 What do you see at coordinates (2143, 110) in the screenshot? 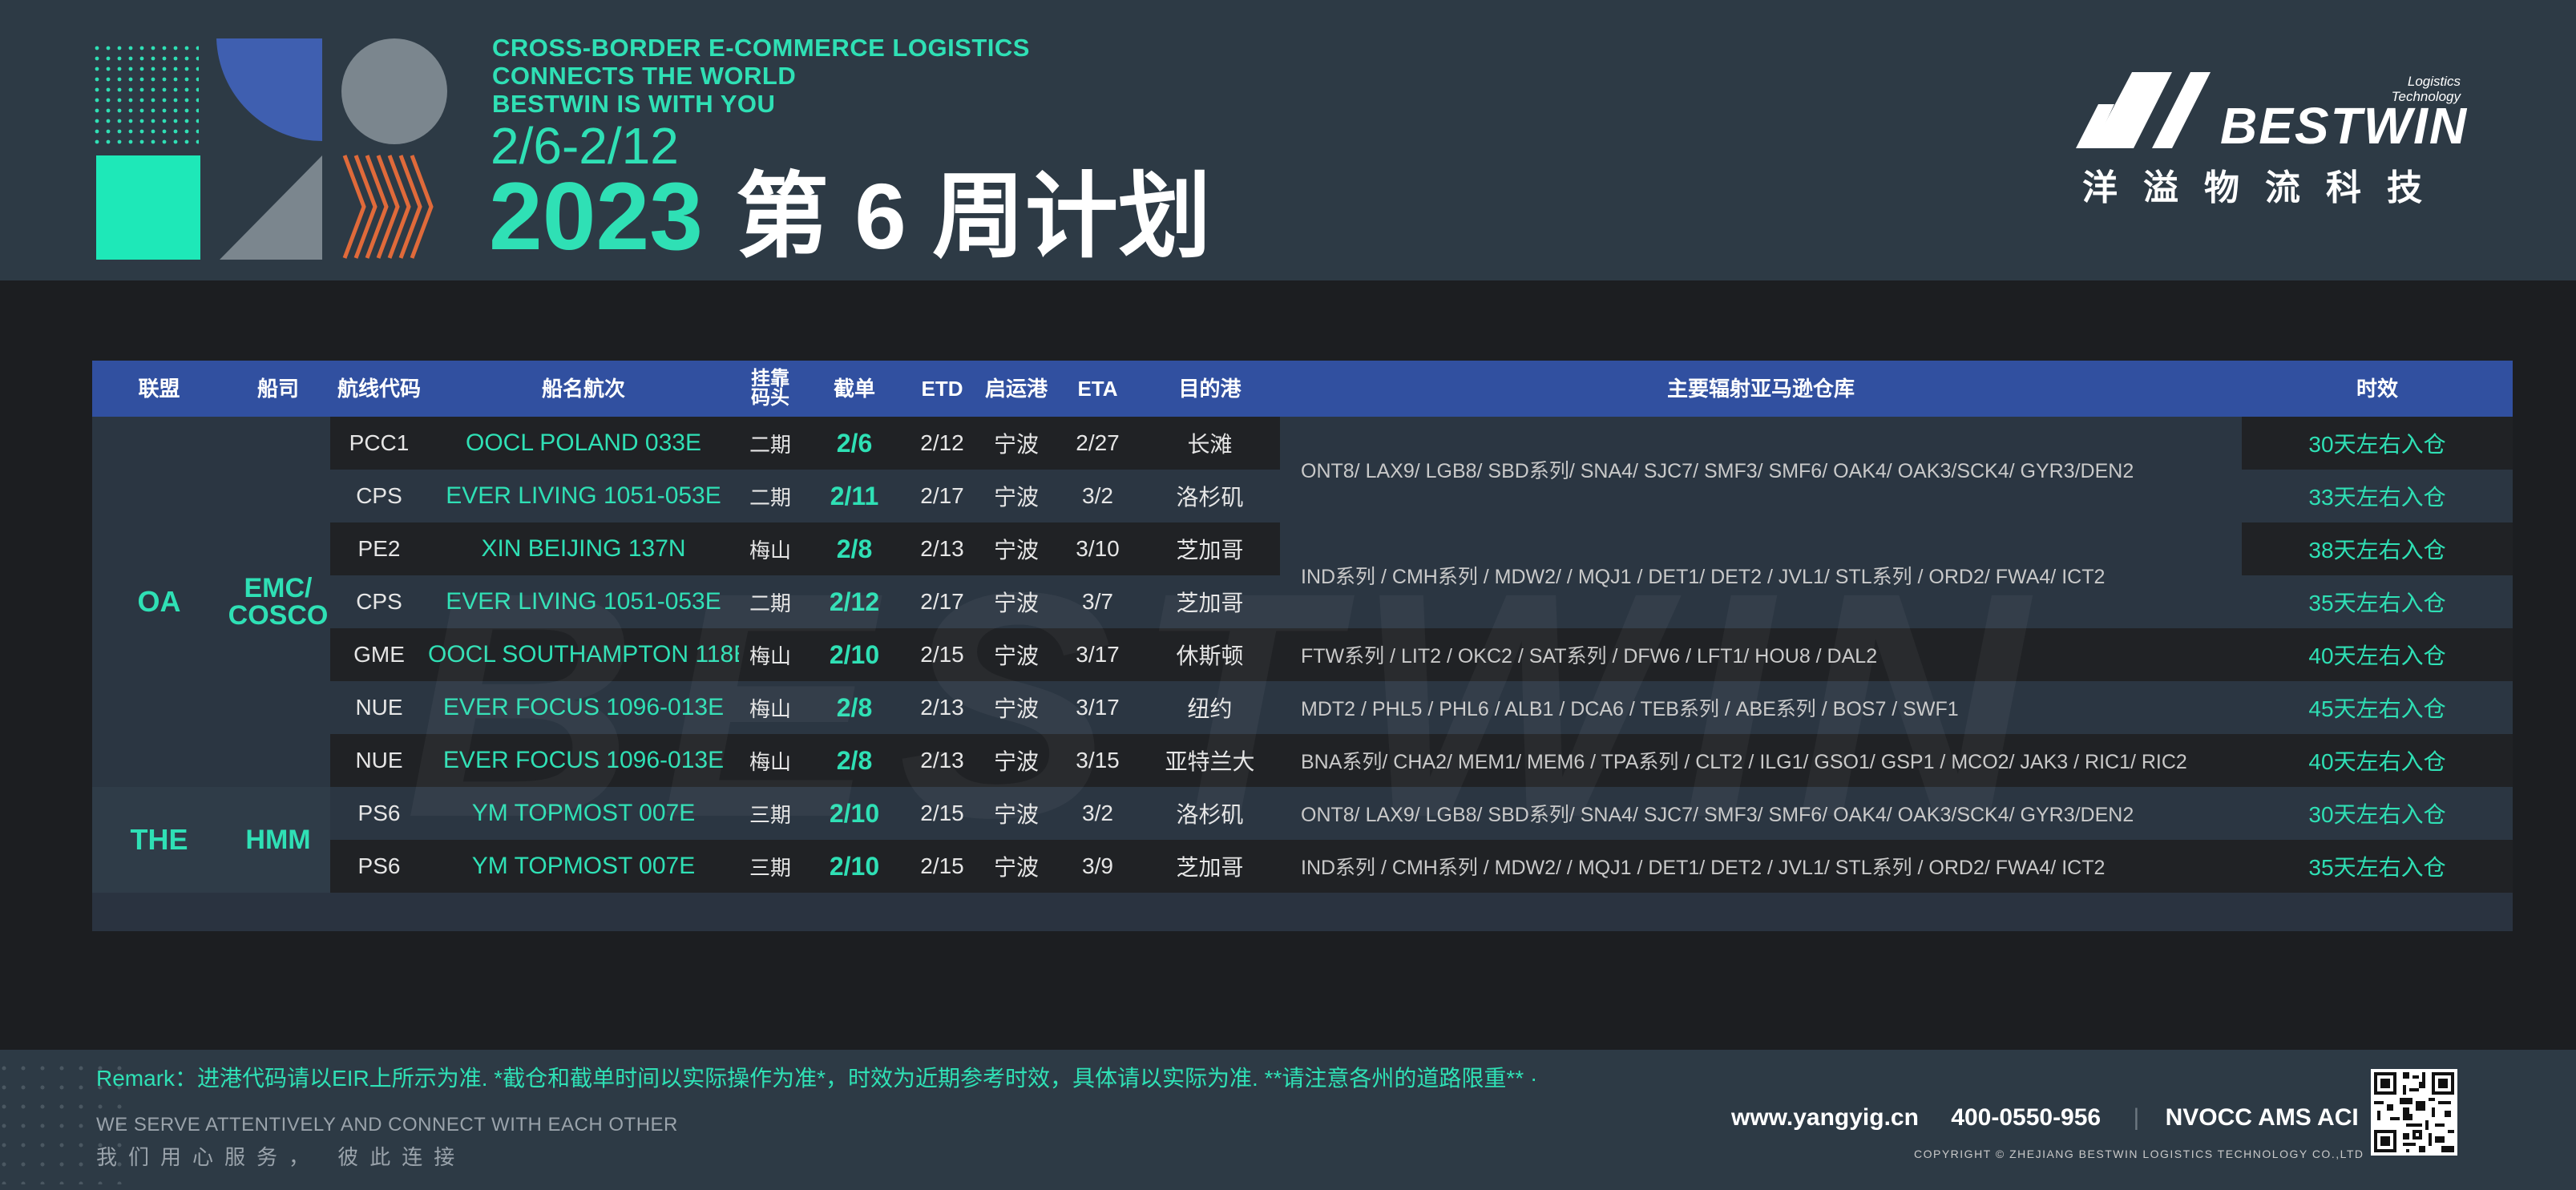
I see `brand-mark-icon` at bounding box center [2143, 110].